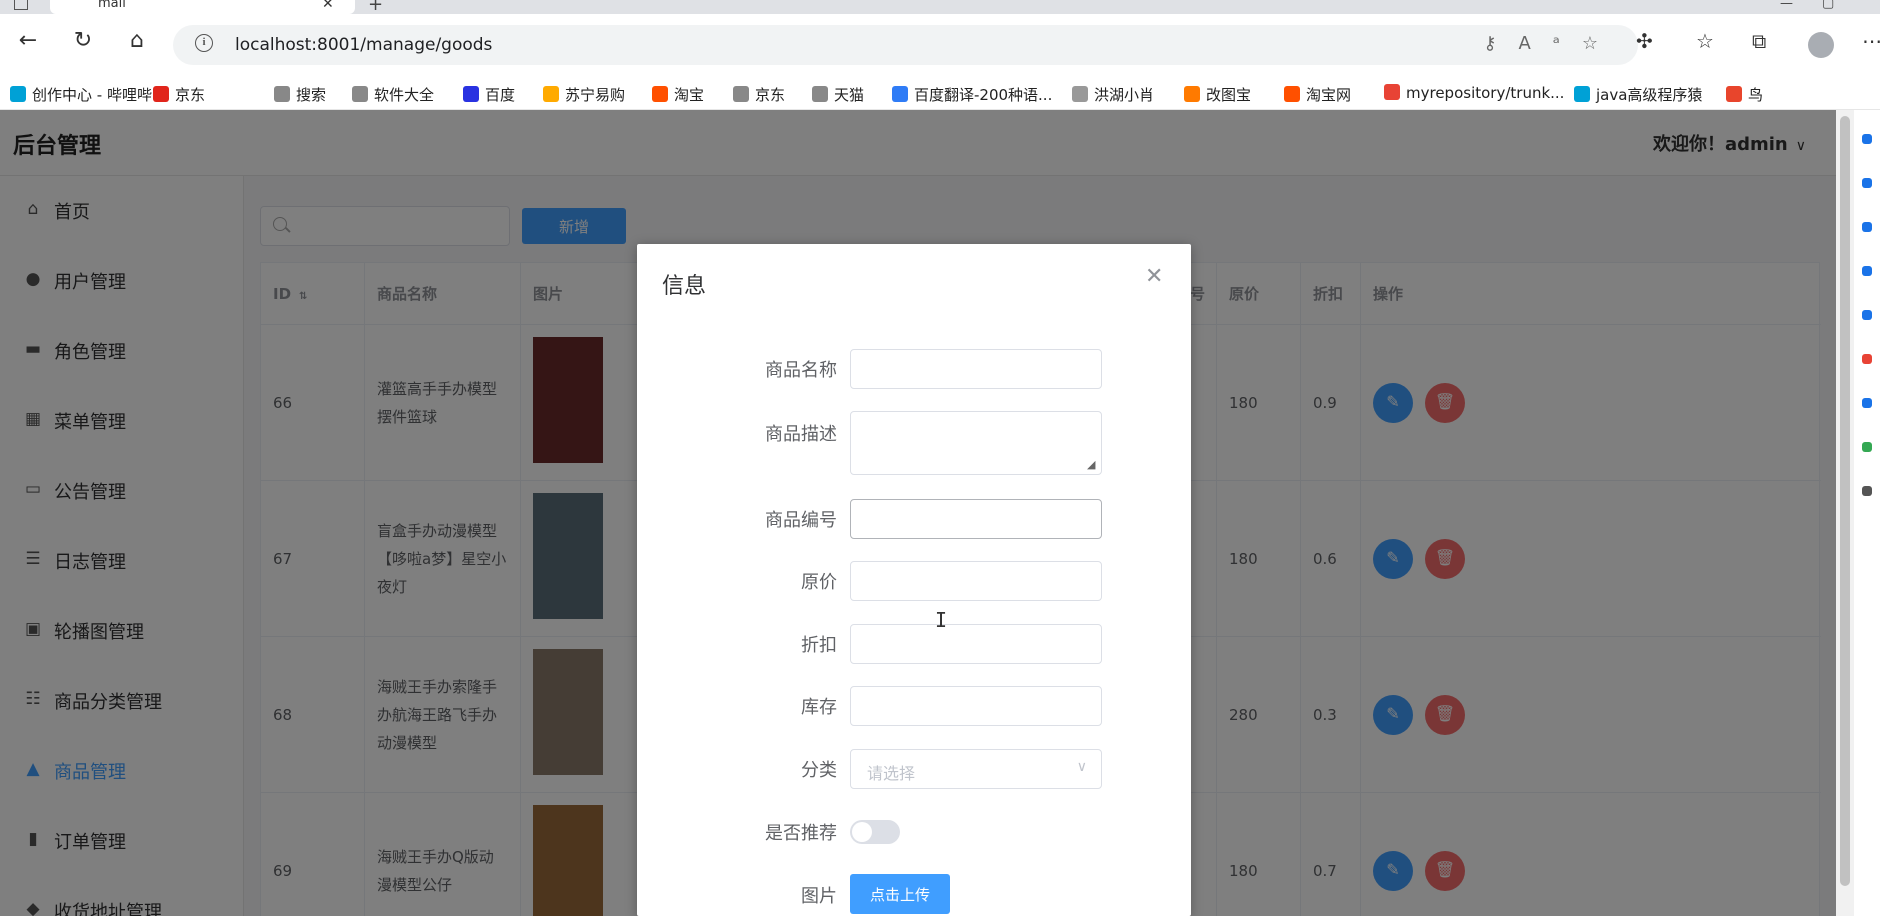  Describe the element at coordinates (819, 896) in the screenshot. I see `image-label: 图片` at that location.